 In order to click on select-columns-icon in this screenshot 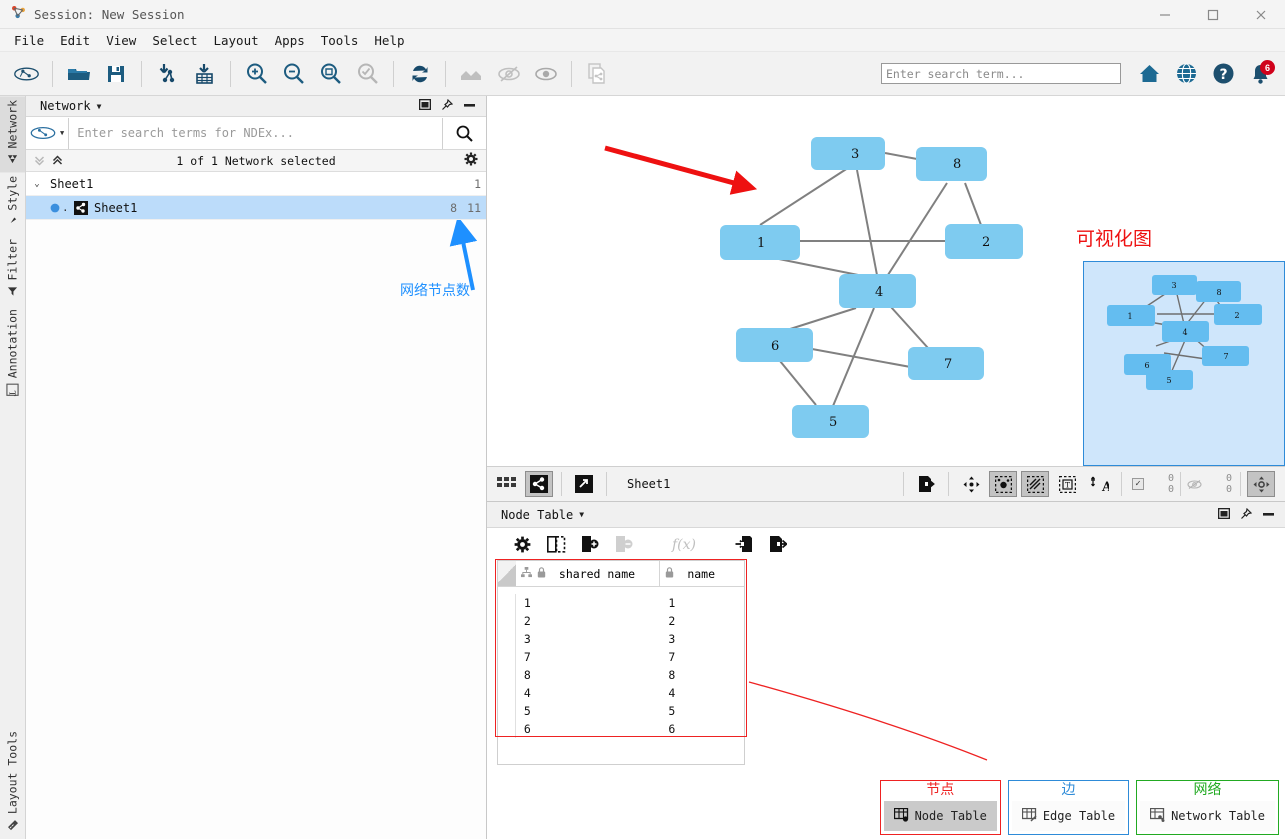, I will do `click(556, 544)`.